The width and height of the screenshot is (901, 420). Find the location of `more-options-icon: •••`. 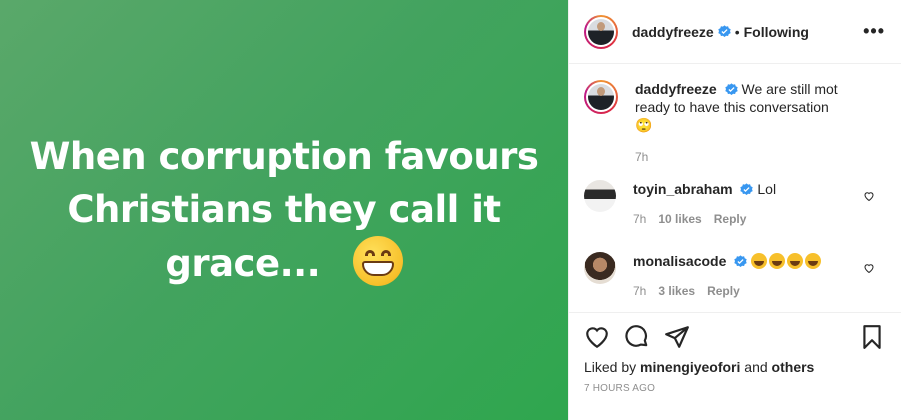

more-options-icon: ••• is located at coordinates (874, 31).